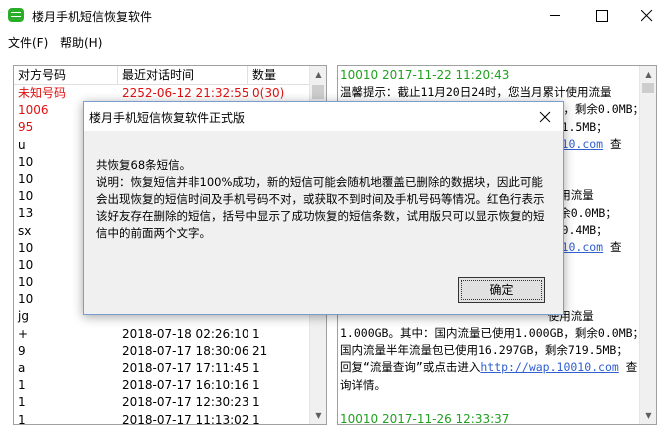  I want to click on list-row: 9 2018-07-17 18:30:06 21, so click(162, 351).